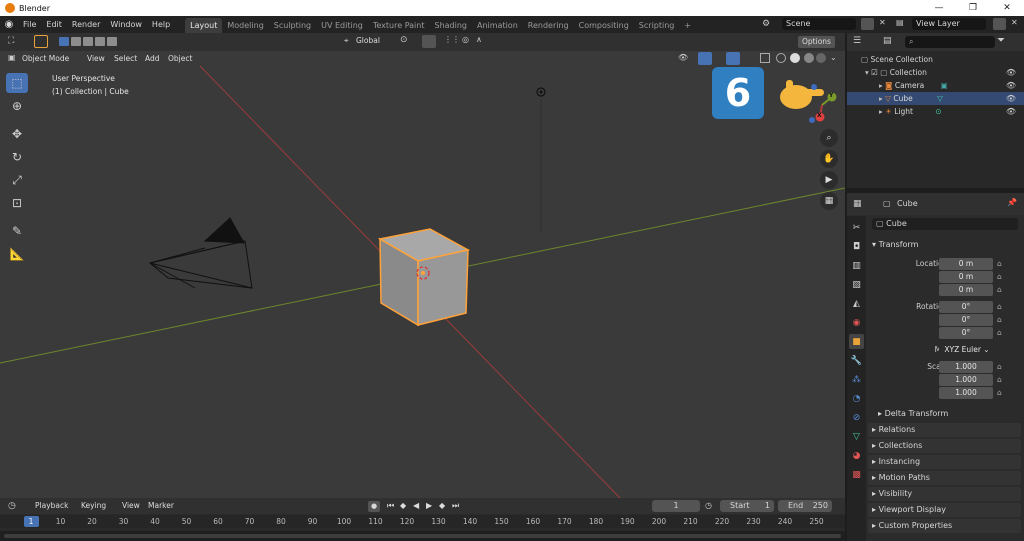  Describe the element at coordinates (944, 526) in the screenshot. I see `custom-properties-panel-header: ▸ Custom Properties` at that location.